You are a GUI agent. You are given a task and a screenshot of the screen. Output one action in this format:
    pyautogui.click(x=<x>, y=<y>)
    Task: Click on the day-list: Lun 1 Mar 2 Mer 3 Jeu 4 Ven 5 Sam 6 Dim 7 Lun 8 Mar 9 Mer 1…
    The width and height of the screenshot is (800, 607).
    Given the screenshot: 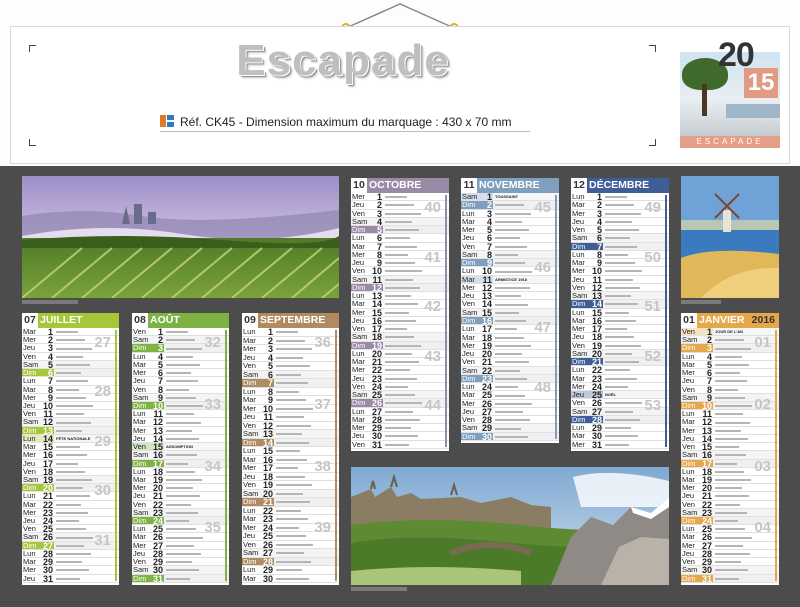 What is the action you would take?
    pyautogui.click(x=290, y=455)
    